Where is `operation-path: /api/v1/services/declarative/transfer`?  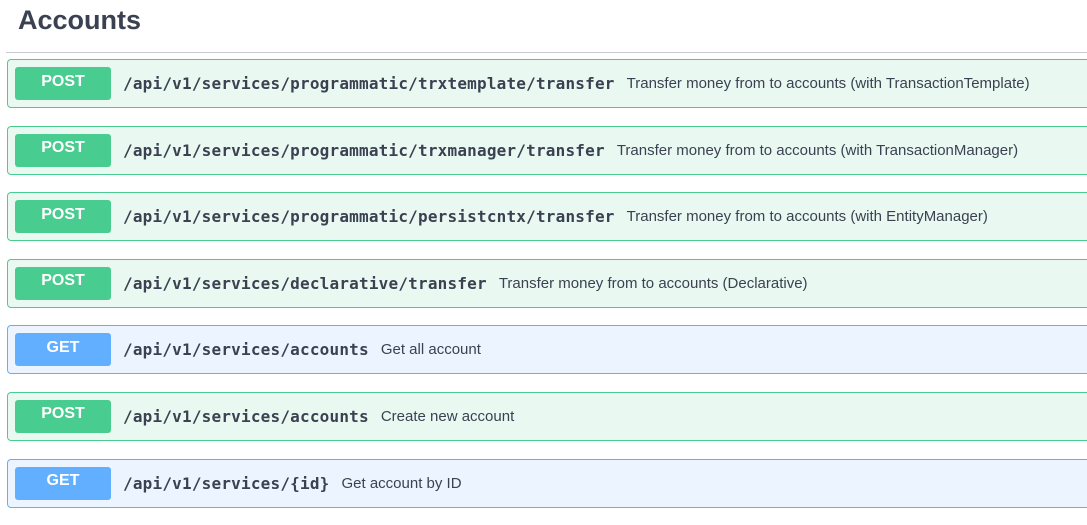 operation-path: /api/v1/services/declarative/transfer is located at coordinates (305, 283).